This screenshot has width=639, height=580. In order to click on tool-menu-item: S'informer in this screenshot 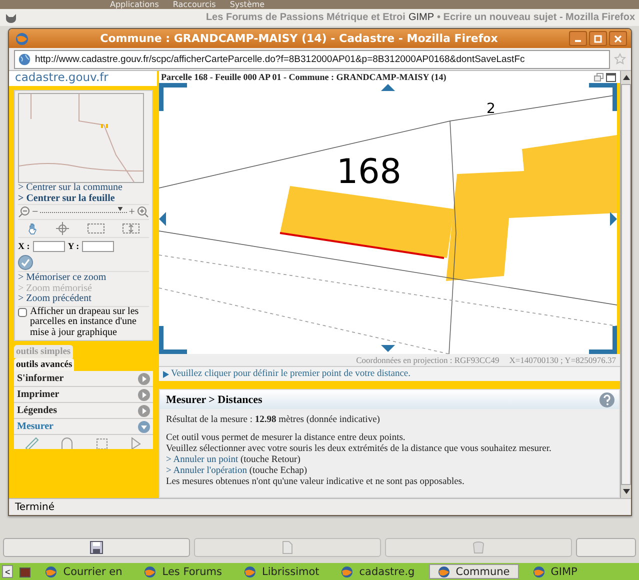, I will do `click(83, 379)`.